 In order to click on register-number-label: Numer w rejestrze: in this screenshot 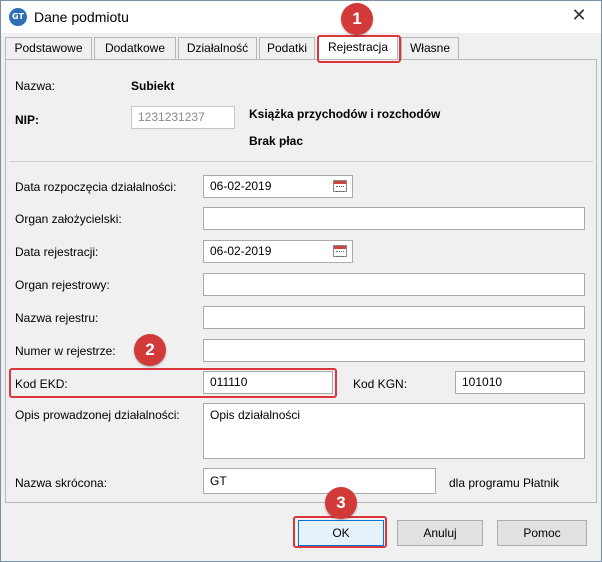, I will do `click(65, 351)`.